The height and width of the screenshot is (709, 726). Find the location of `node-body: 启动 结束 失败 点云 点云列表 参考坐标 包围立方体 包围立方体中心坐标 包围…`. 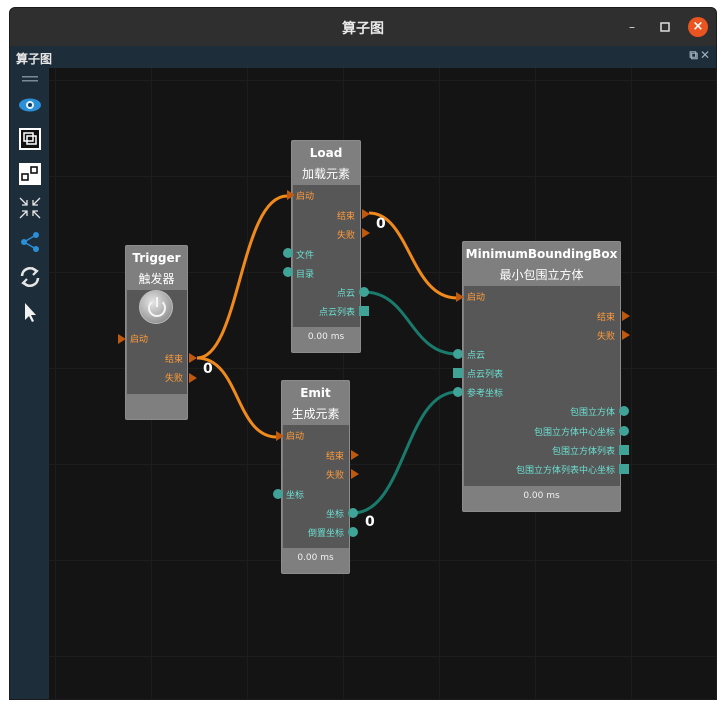

node-body: 启动 结束 失败 点云 点云列表 参考坐标 包围立方体 包围立方体中心坐标 包围… is located at coordinates (542, 386).